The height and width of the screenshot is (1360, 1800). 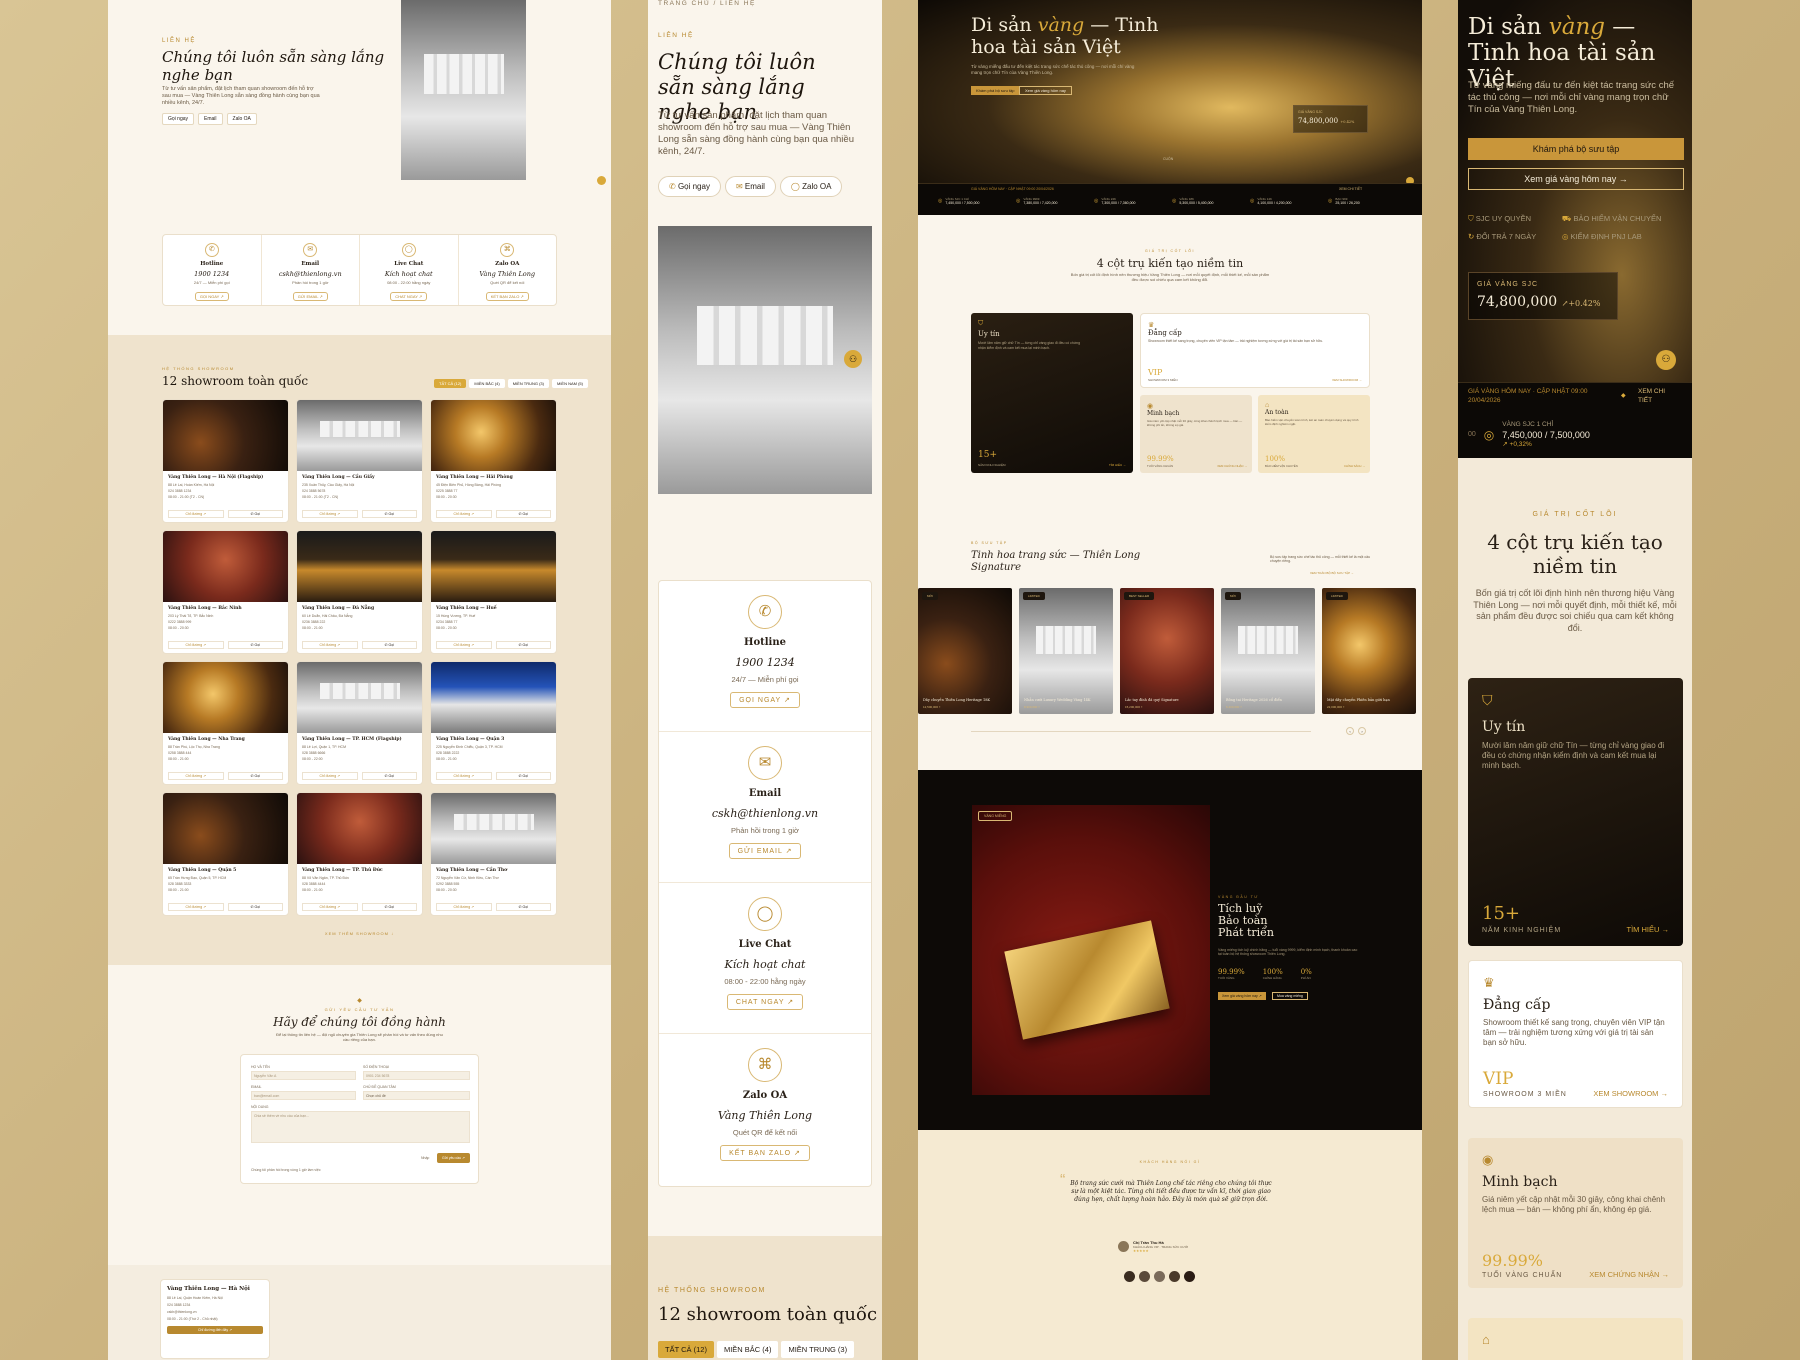 What do you see at coordinates (303, 1095) in the screenshot?
I see `email-input: ban@email.com` at bounding box center [303, 1095].